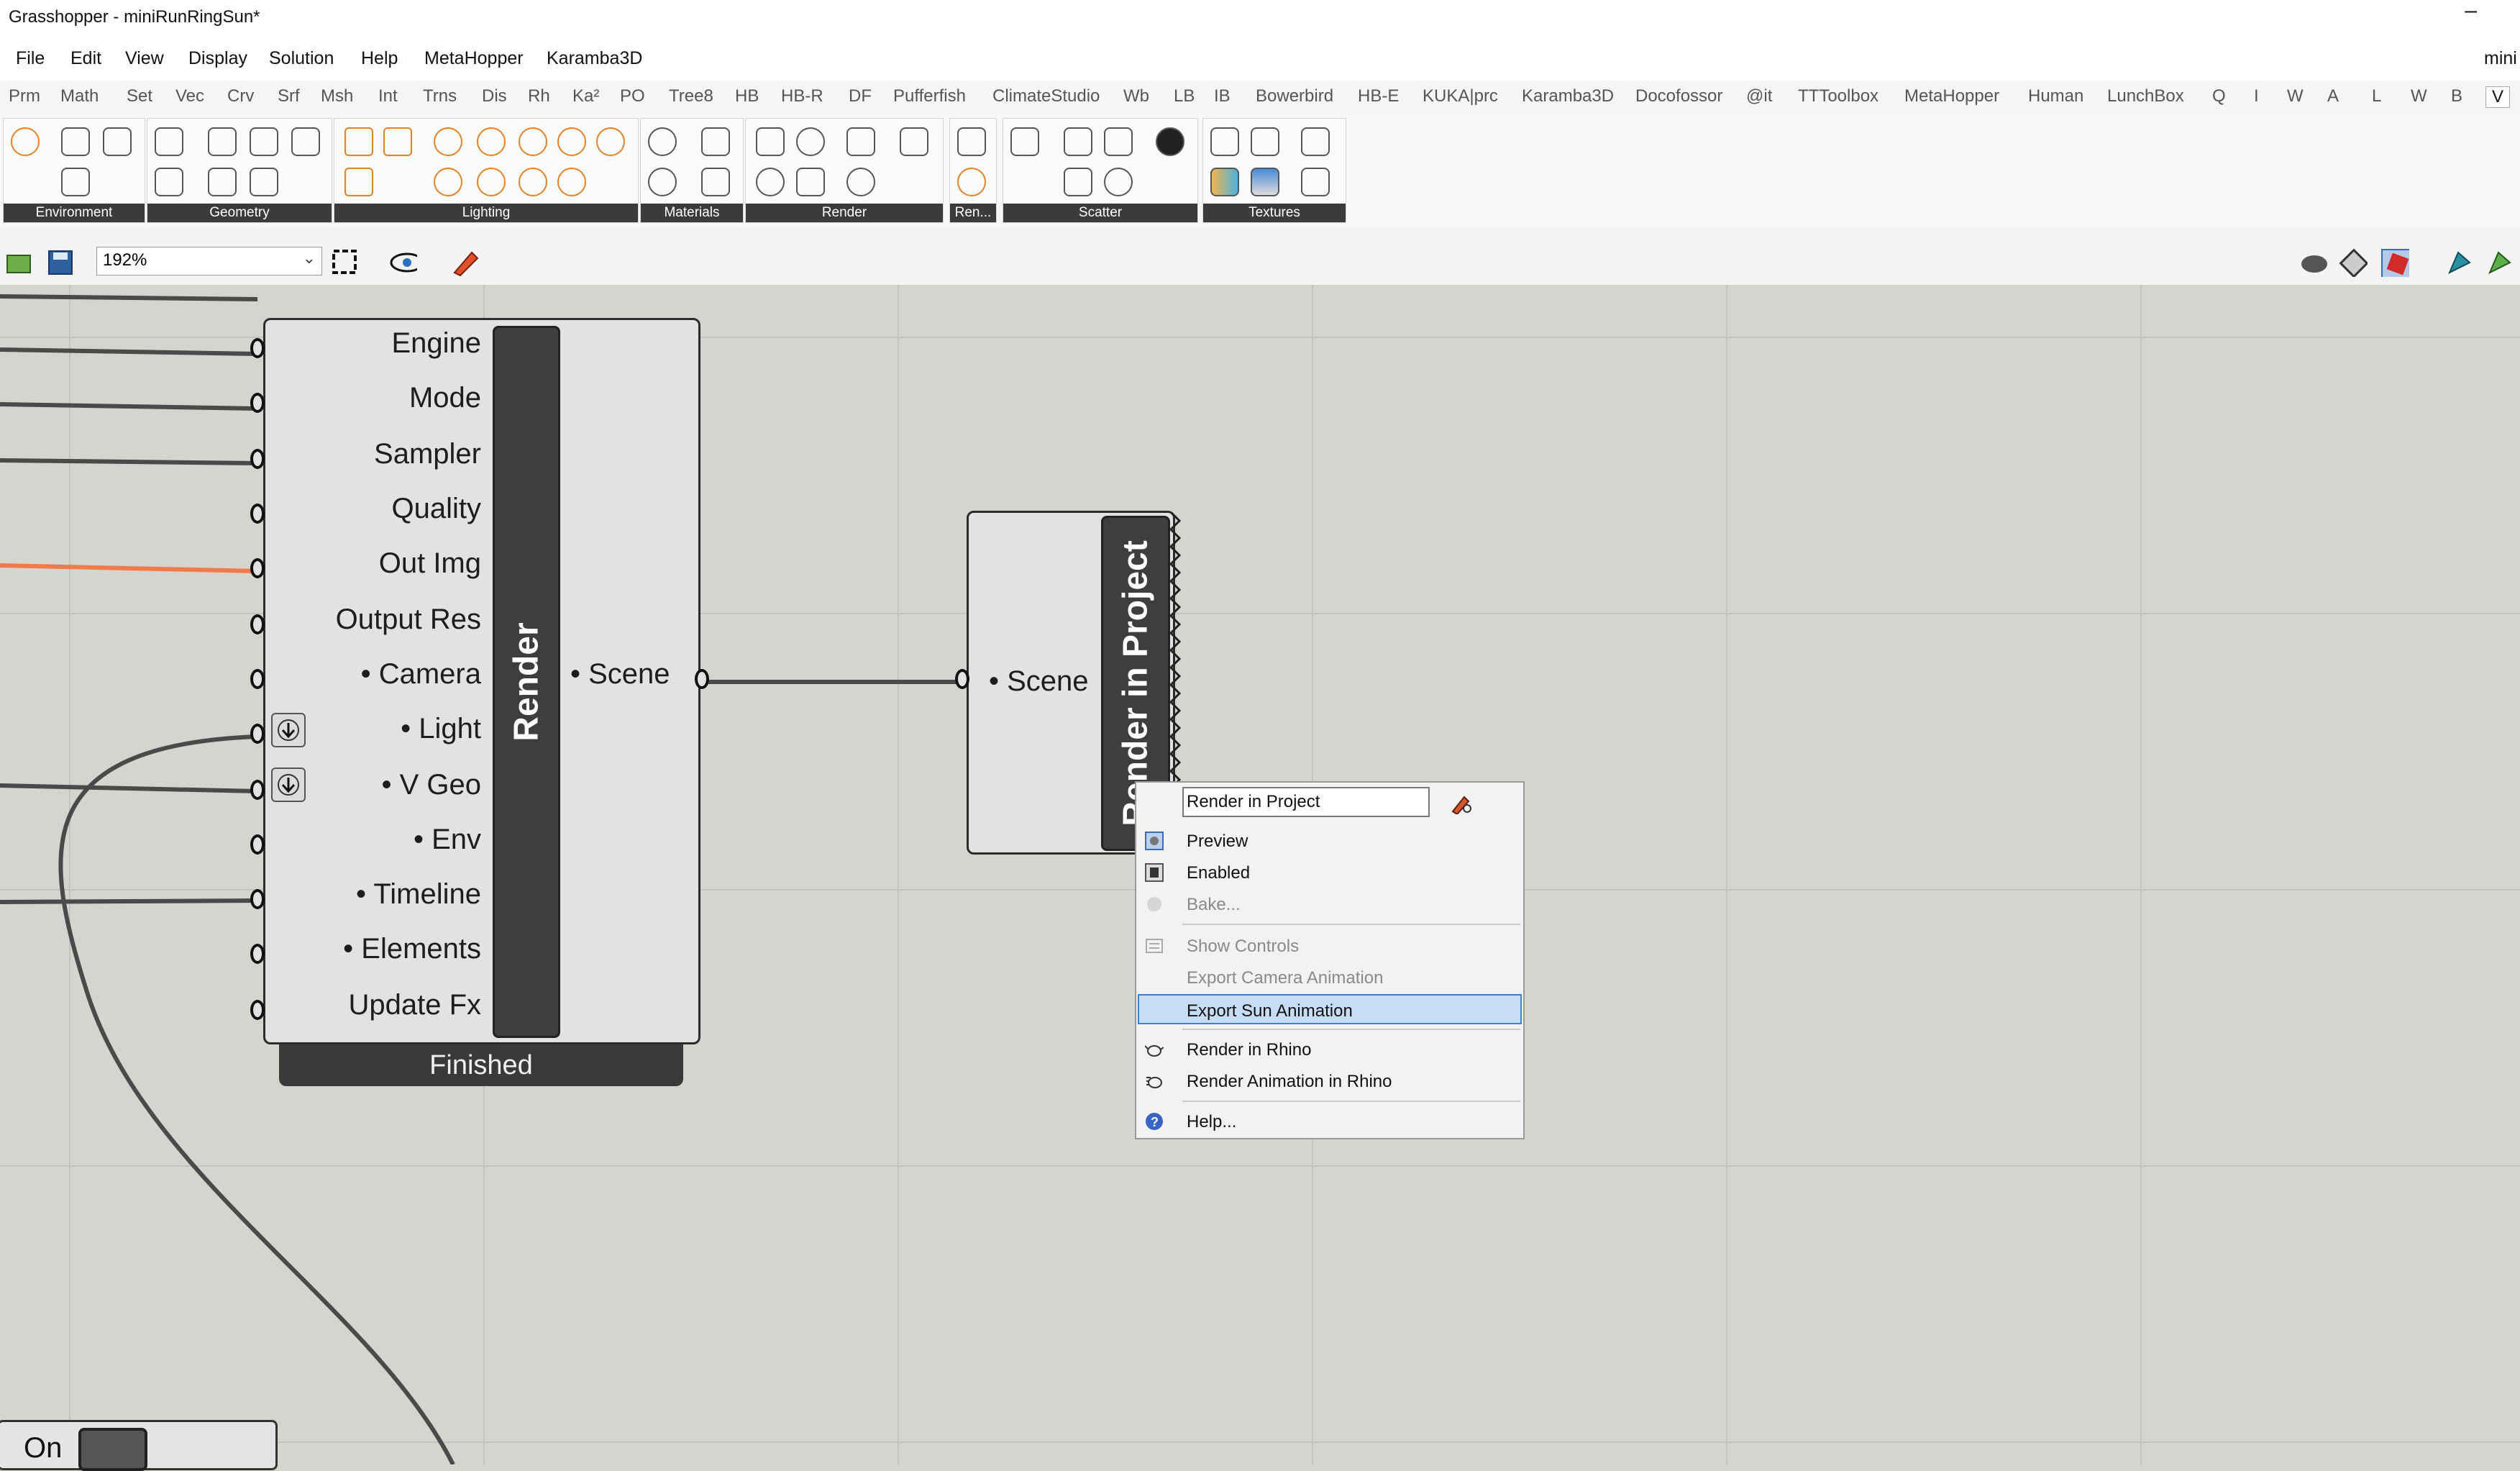 The image size is (2520, 1471). What do you see at coordinates (209, 261) in the screenshot?
I see `zoom-select: 192% ⌄` at bounding box center [209, 261].